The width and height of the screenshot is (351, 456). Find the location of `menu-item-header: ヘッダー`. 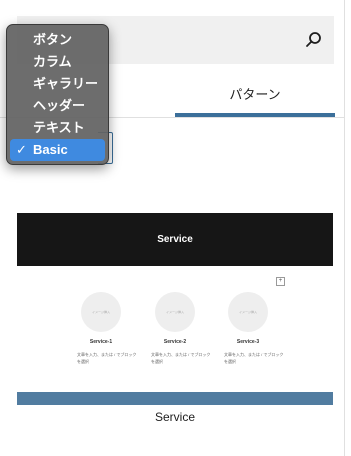

menu-item-header: ヘッダー is located at coordinates (57, 106).